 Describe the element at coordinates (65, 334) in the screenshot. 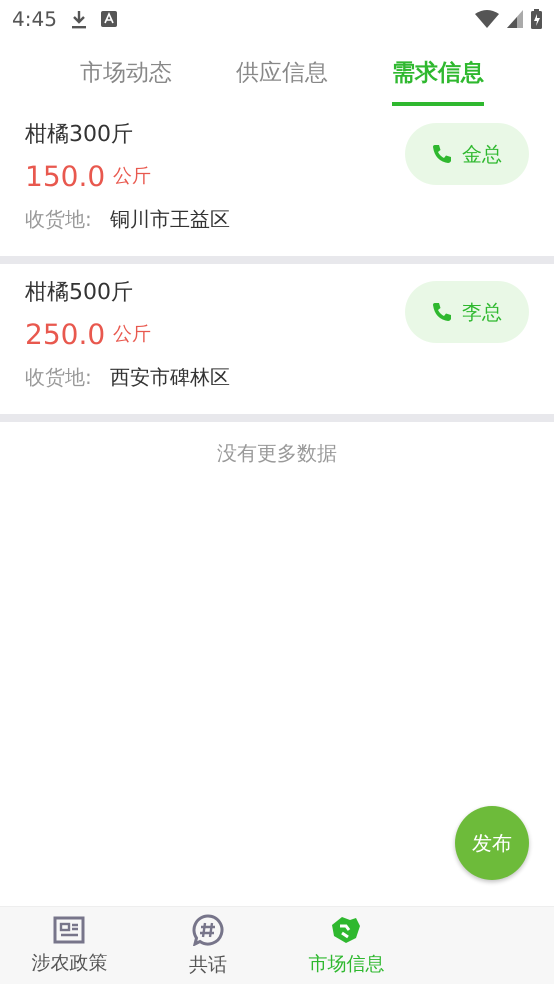

I see `price: 250.0` at that location.